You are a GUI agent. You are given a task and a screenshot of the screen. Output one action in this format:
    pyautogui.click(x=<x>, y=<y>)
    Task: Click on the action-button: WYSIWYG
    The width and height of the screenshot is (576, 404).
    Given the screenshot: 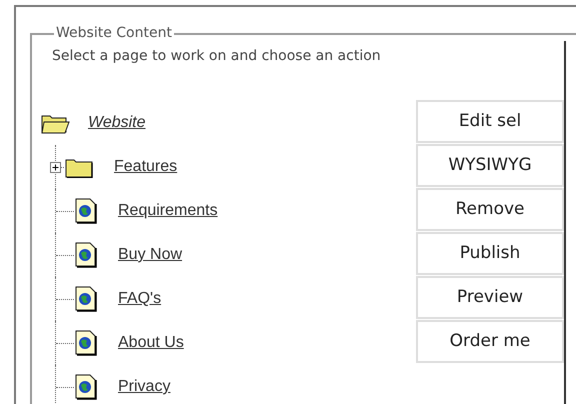 What is the action you would take?
    pyautogui.click(x=490, y=165)
    